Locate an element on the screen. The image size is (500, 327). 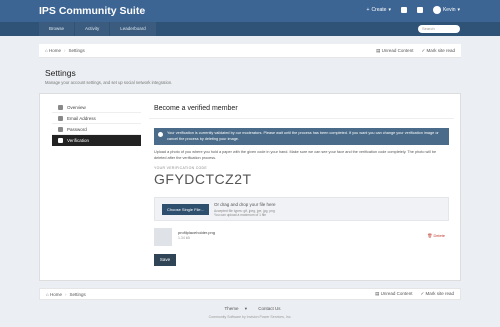
create-menu: + Create ▾ is located at coordinates (379, 10).